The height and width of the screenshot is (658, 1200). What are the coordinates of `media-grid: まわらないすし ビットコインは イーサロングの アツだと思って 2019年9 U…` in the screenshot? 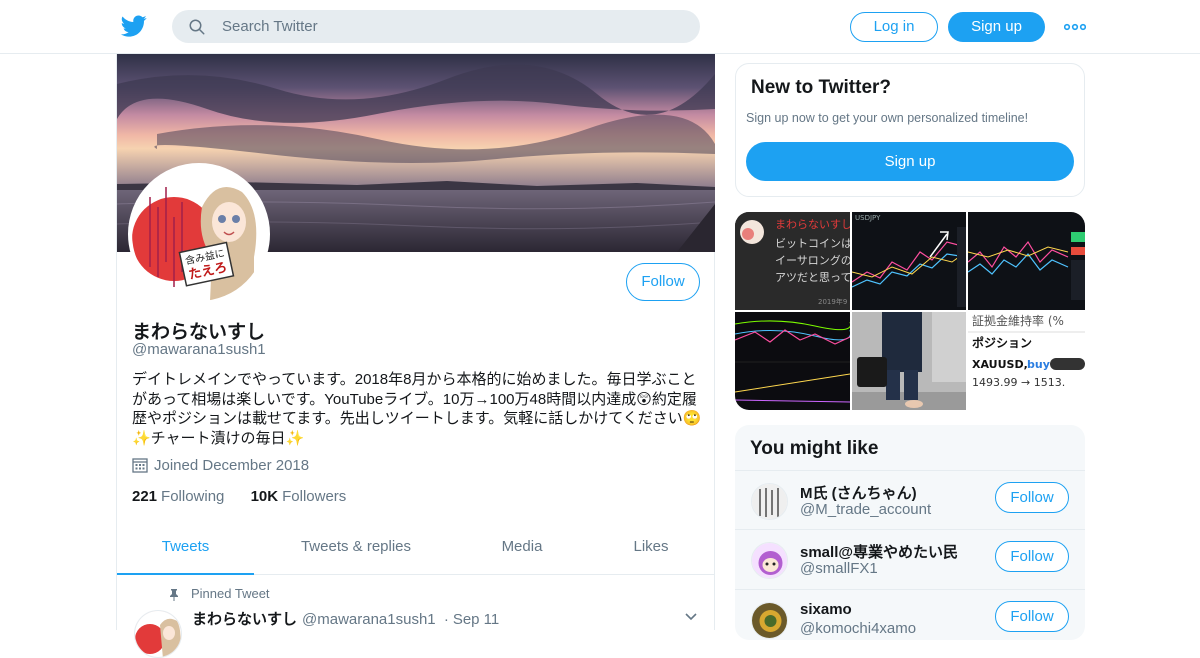 It's located at (910, 311).